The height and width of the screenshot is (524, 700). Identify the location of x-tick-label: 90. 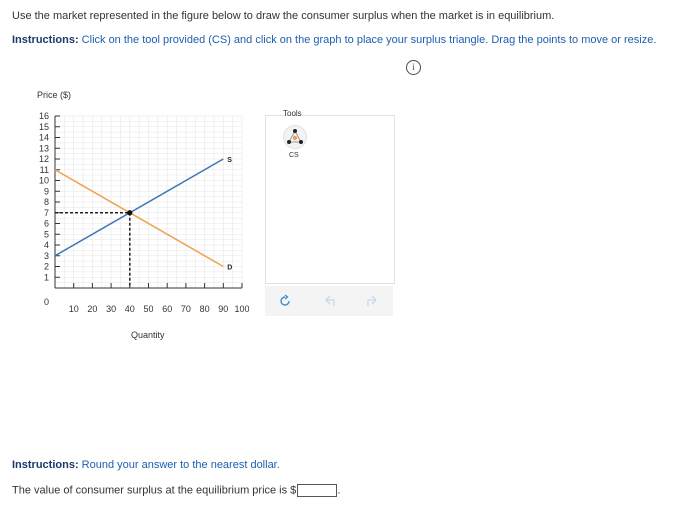
(223, 309).